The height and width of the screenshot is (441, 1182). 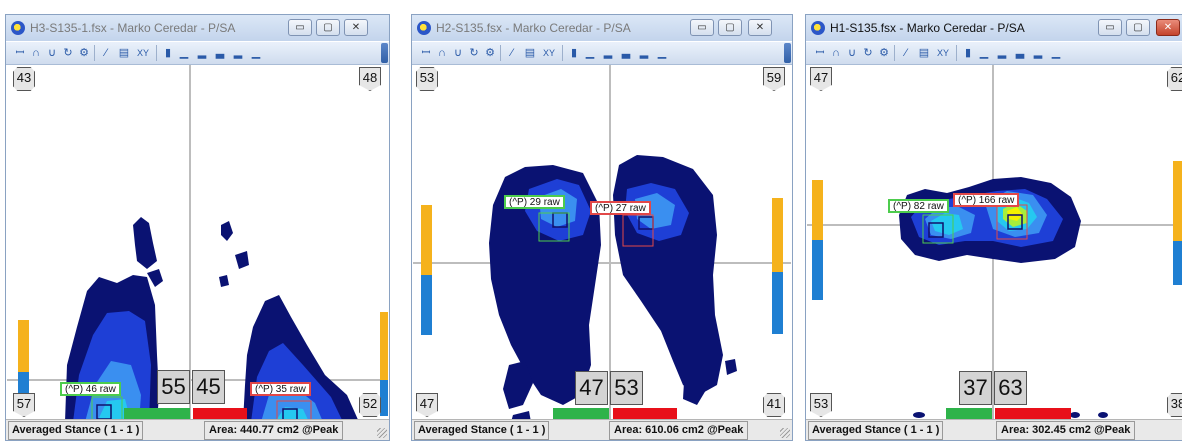 What do you see at coordinates (370, 405) in the screenshot?
I see `corner-bottom-right: 52` at bounding box center [370, 405].